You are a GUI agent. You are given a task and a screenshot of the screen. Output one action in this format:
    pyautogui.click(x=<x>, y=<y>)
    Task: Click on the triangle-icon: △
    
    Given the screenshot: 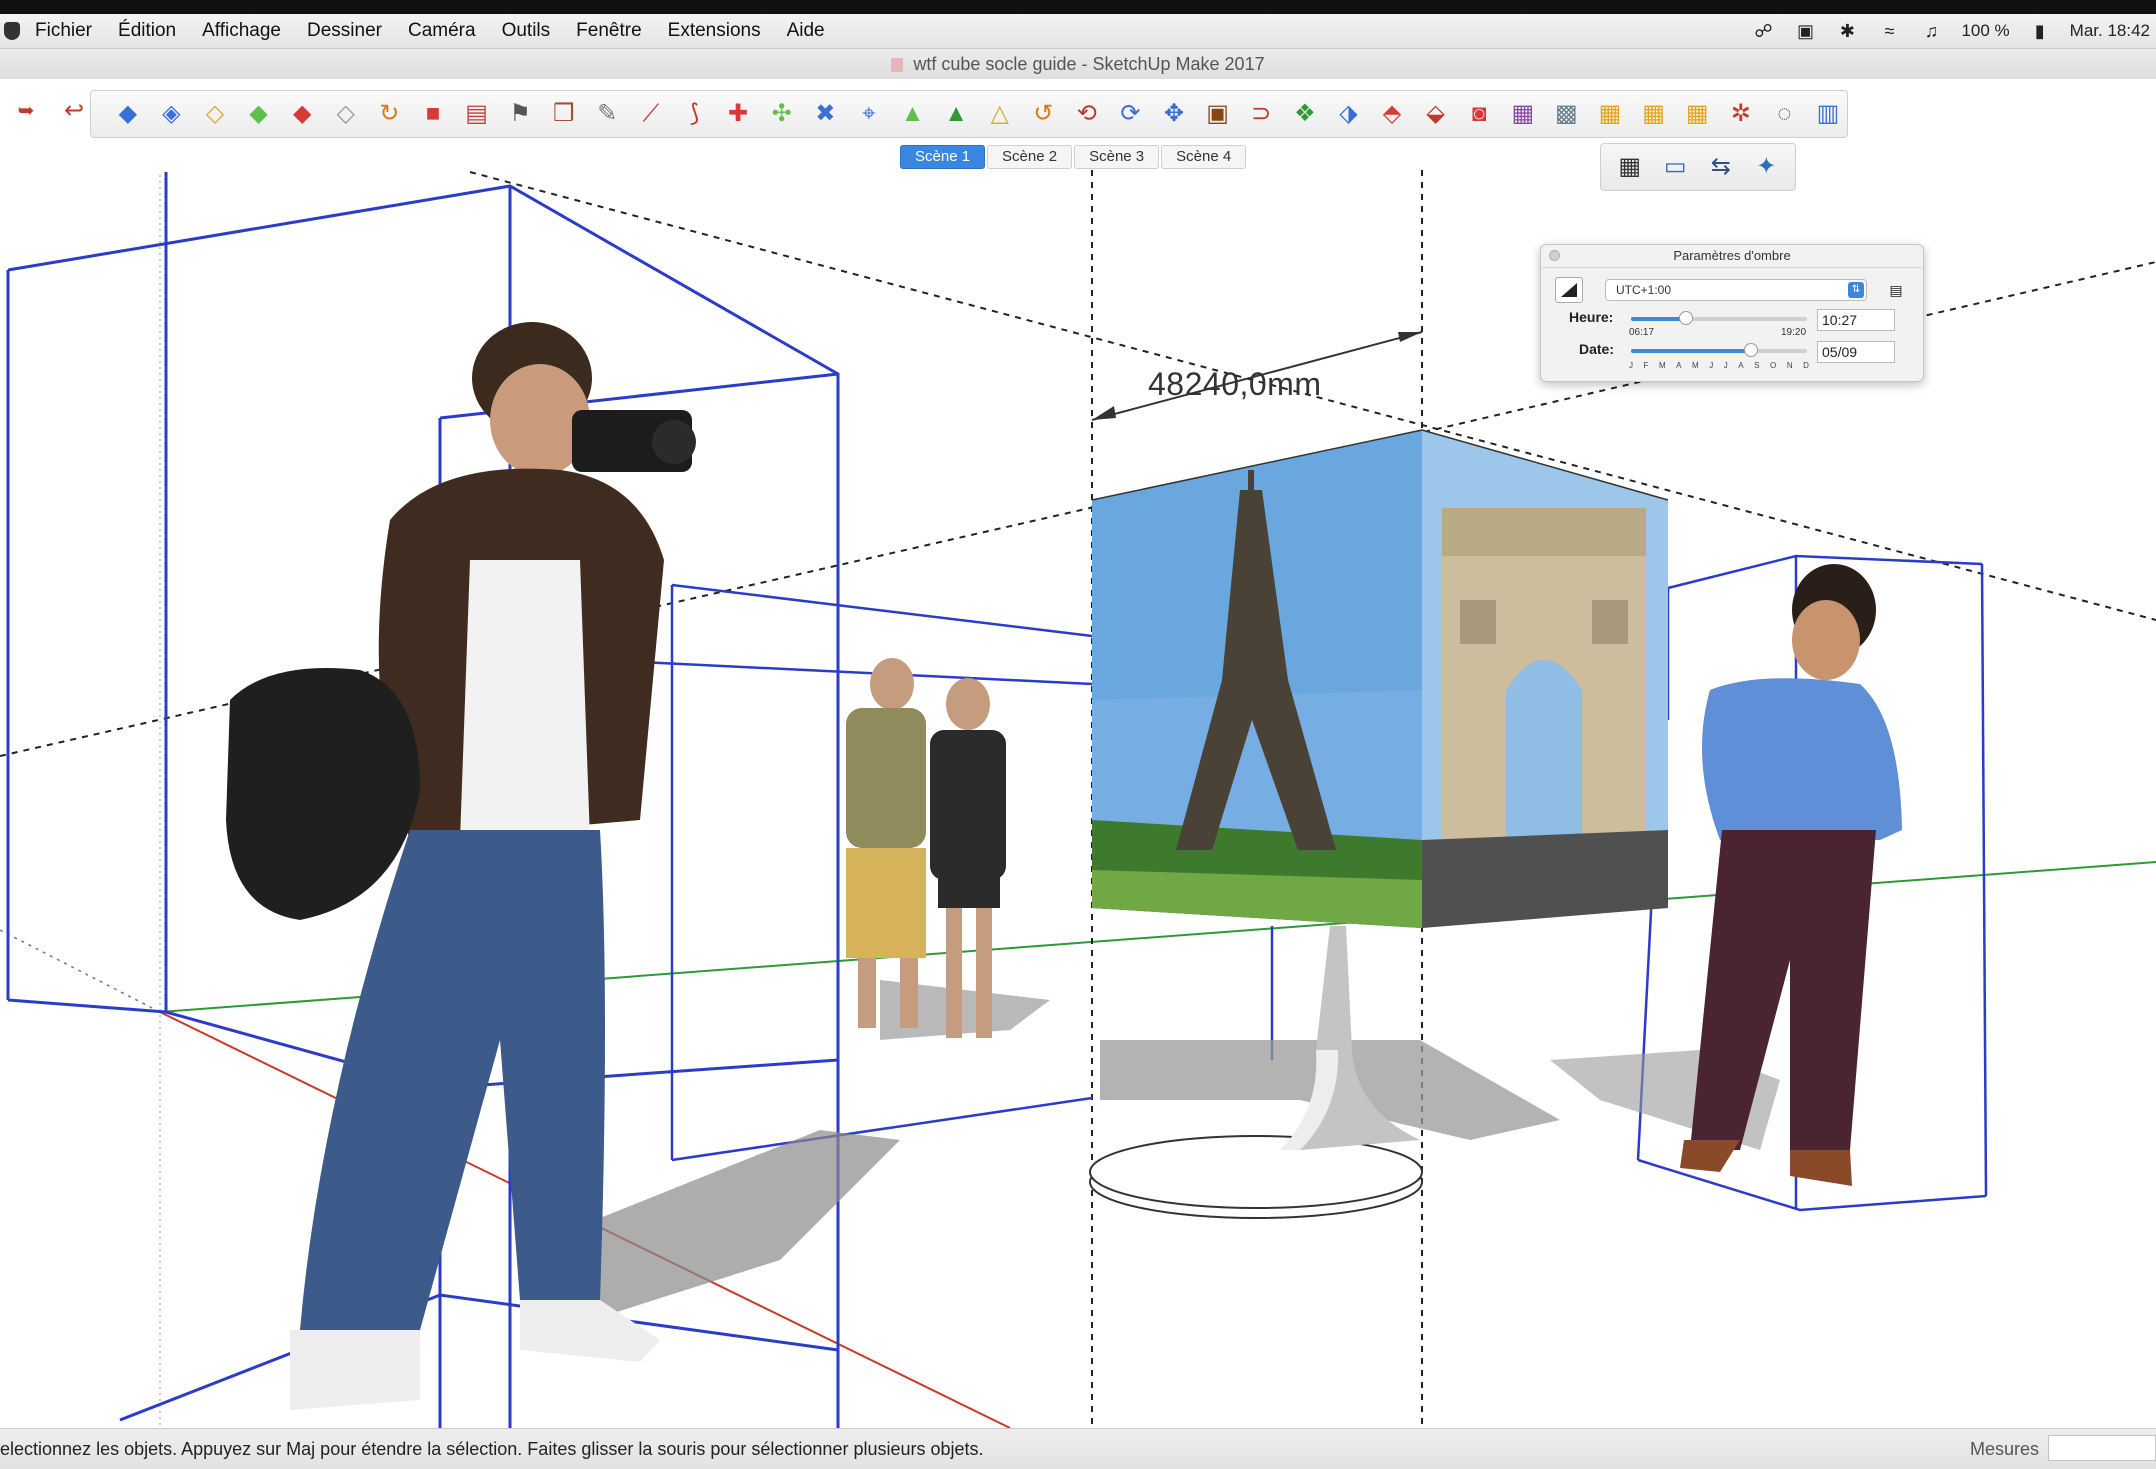 What is the action you would take?
    pyautogui.click(x=1000, y=114)
    